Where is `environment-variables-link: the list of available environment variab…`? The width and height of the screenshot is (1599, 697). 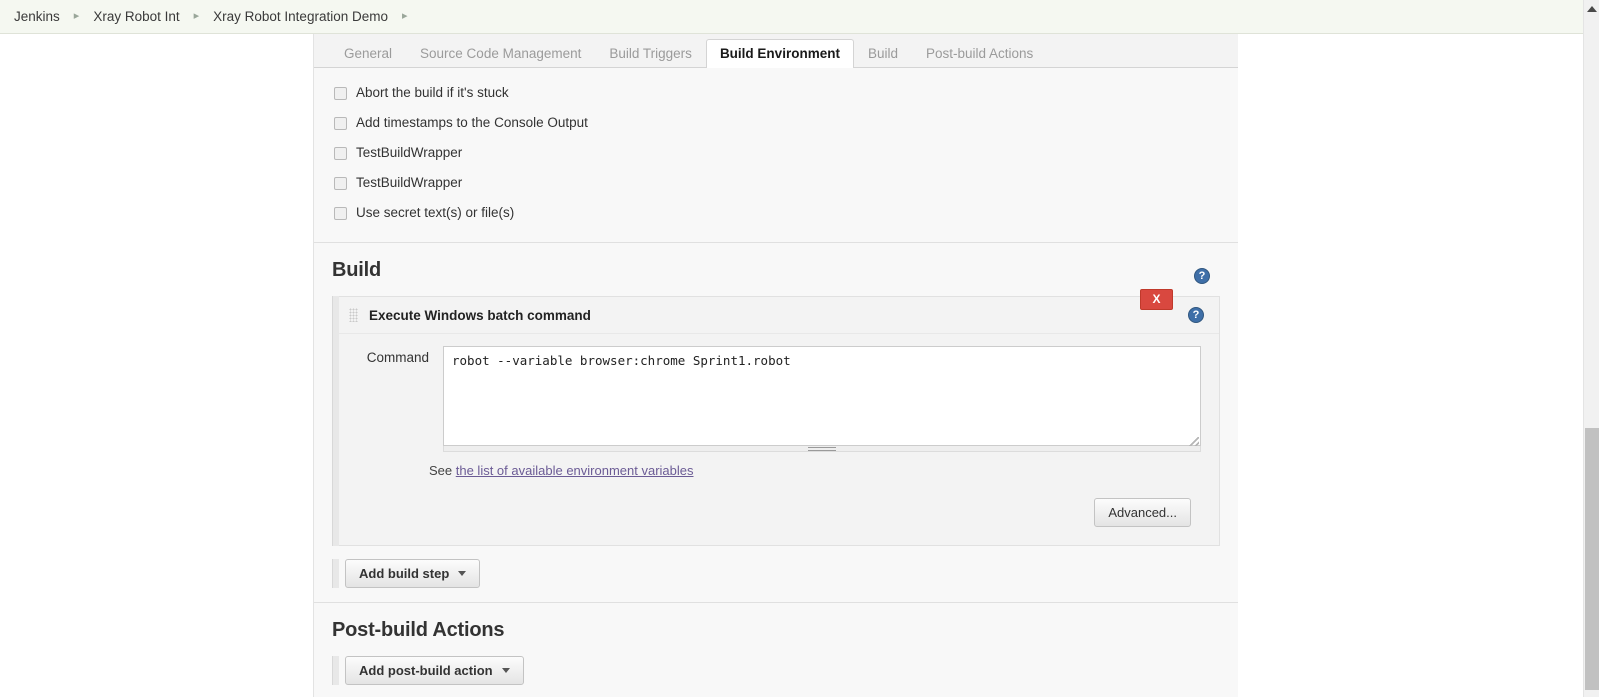
environment-variables-link: the list of available environment variab… is located at coordinates (575, 470).